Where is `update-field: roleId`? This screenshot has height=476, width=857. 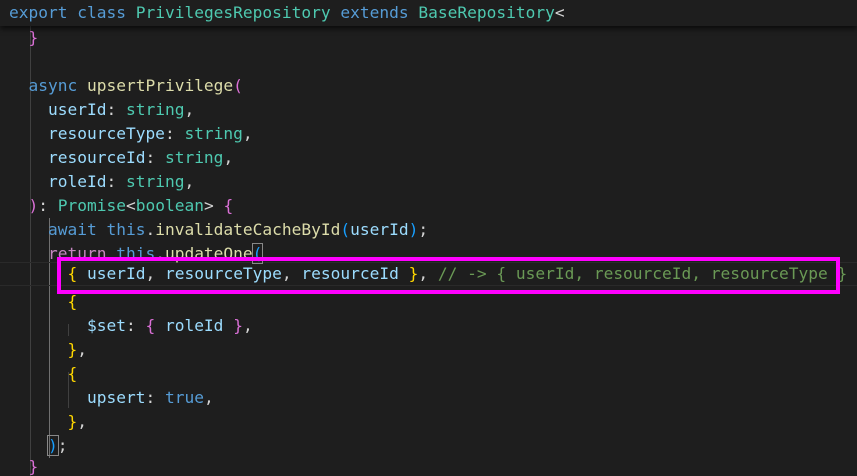 update-field: roleId is located at coordinates (194, 325).